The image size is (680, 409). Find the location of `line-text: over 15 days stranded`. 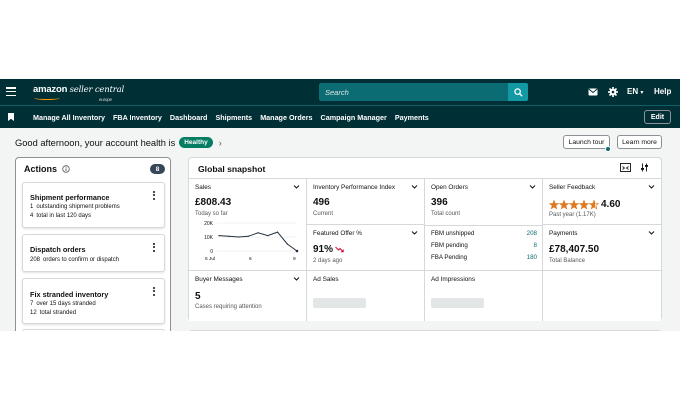

line-text: over 15 days stranded is located at coordinates (66, 304).